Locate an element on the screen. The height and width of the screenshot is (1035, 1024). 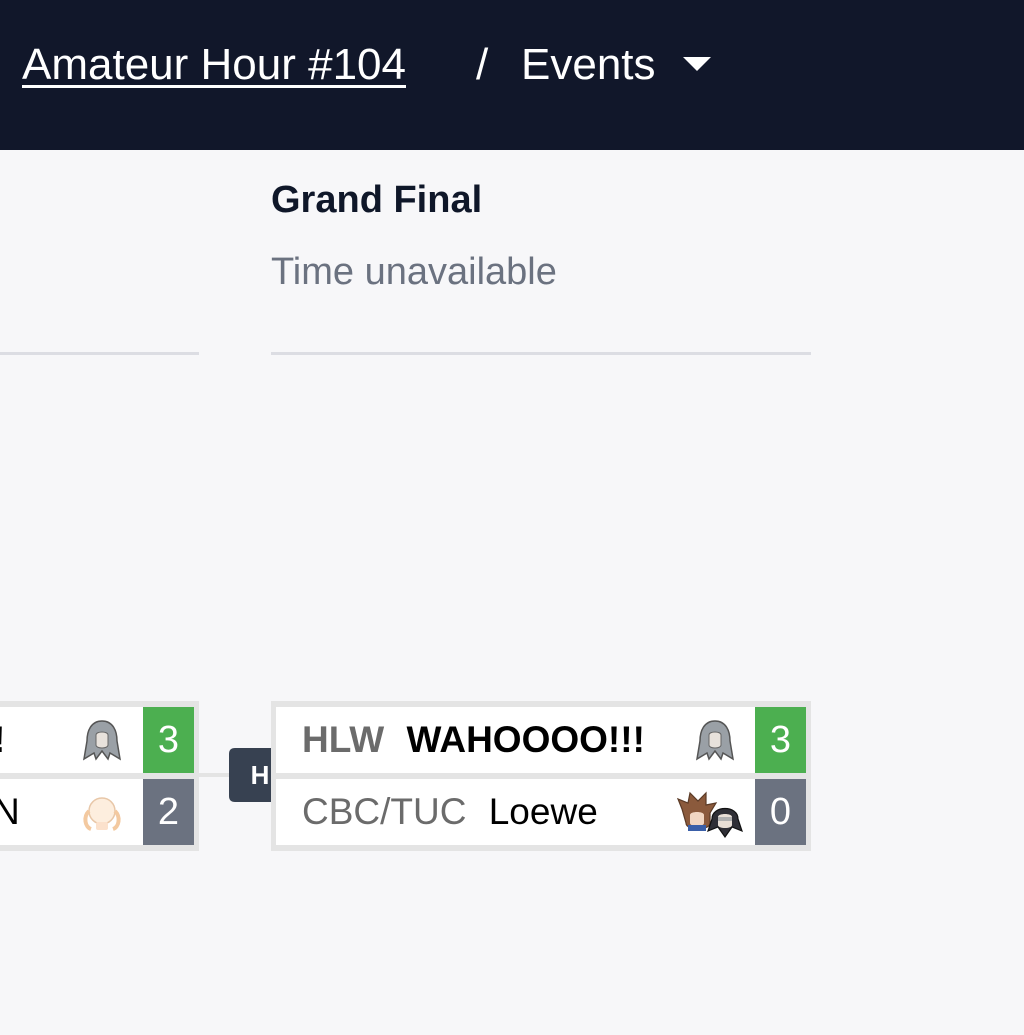
player-tag: WAHOOOO!!! is located at coordinates (525, 739).